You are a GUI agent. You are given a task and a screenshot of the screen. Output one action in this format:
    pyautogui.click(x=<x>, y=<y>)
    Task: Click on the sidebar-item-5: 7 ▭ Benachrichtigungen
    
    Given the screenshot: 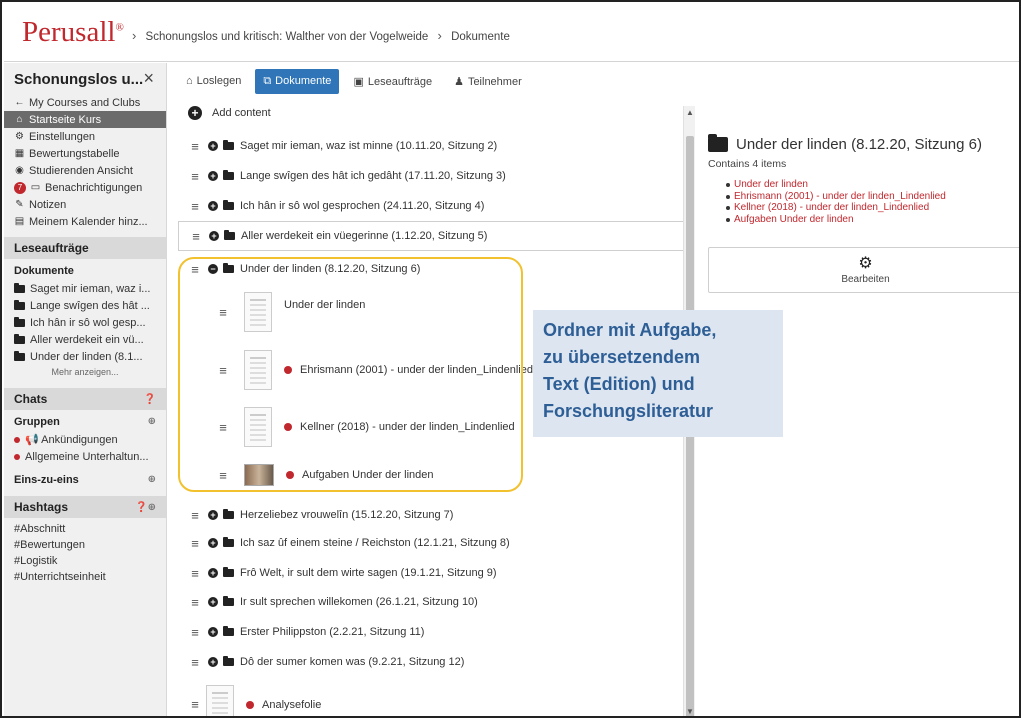 What is the action you would take?
    pyautogui.click(x=85, y=187)
    